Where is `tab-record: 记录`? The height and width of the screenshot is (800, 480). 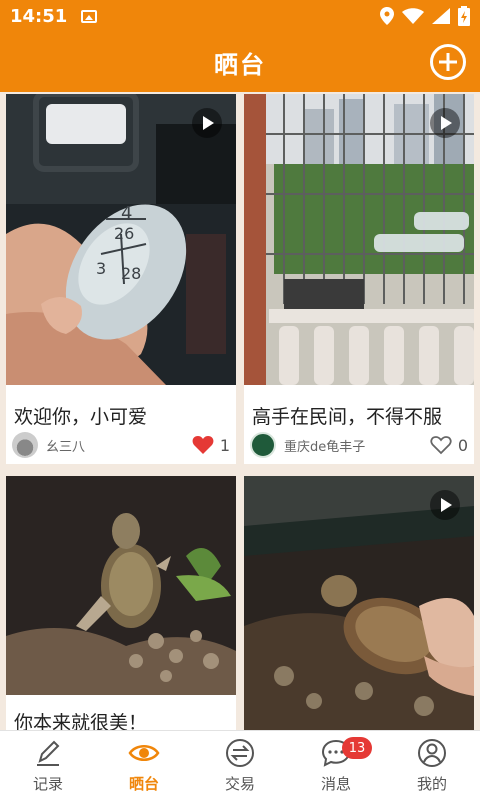
tab-record: 记录 is located at coordinates (48, 765).